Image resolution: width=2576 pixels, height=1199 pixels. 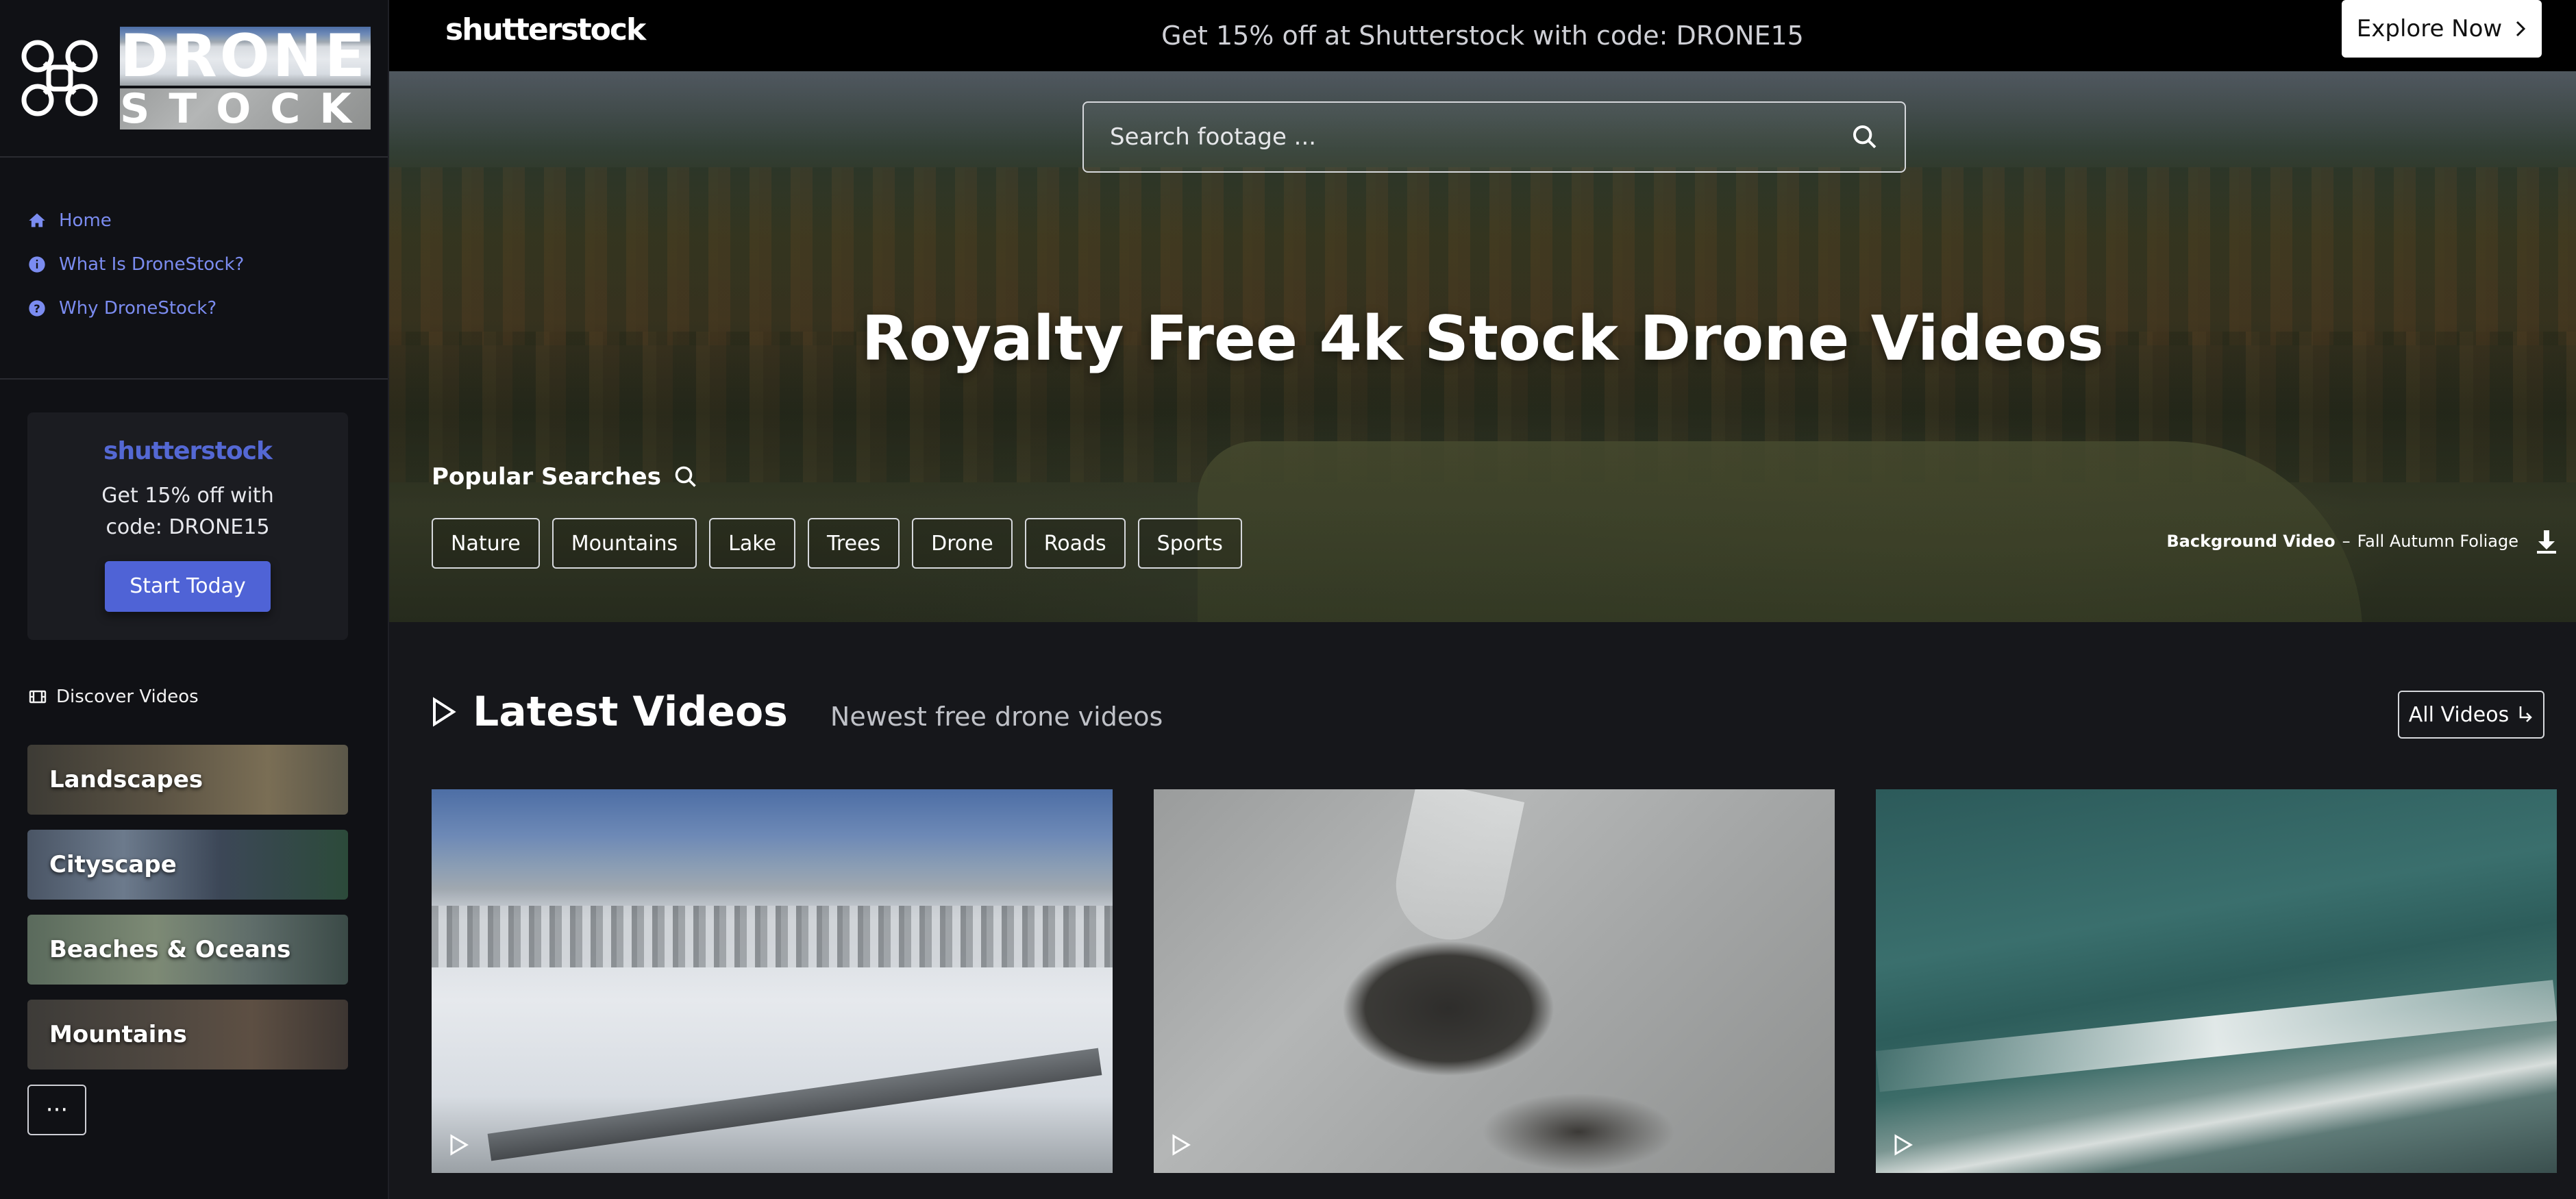 I want to click on start-today-button: Start Today, so click(x=188, y=586).